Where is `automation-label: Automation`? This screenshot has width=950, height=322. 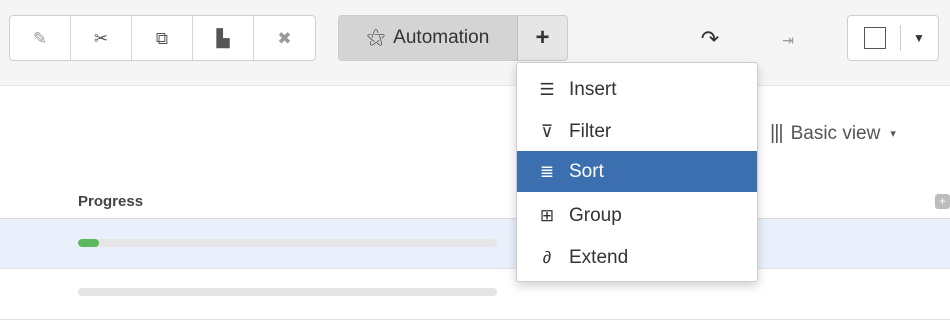
automation-label: Automation is located at coordinates (441, 37).